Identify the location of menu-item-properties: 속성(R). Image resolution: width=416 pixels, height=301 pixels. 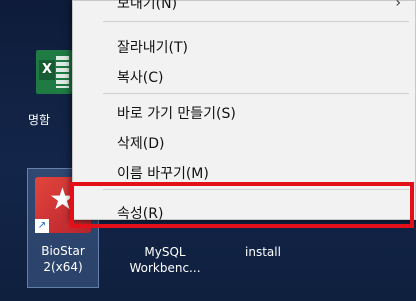
(140, 213).